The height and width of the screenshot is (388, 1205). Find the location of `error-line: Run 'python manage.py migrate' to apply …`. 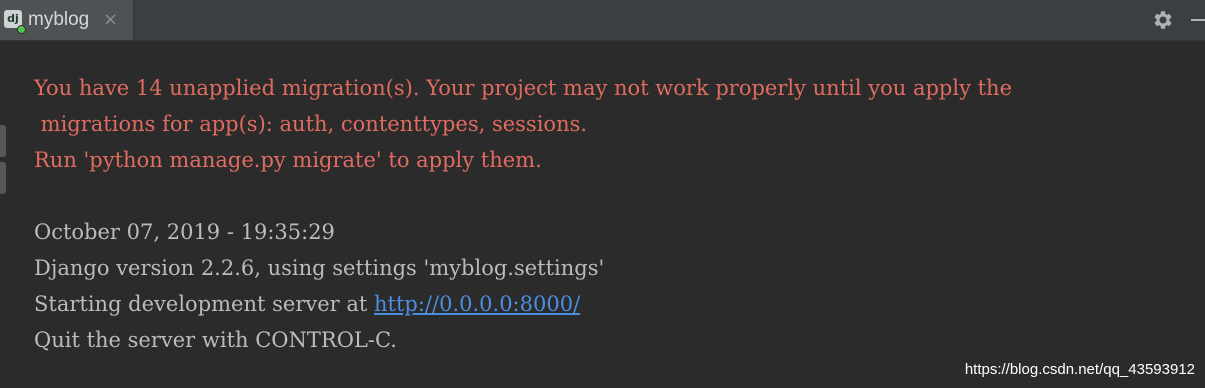

error-line: Run 'python manage.py migrate' to apply … is located at coordinates (288, 160).